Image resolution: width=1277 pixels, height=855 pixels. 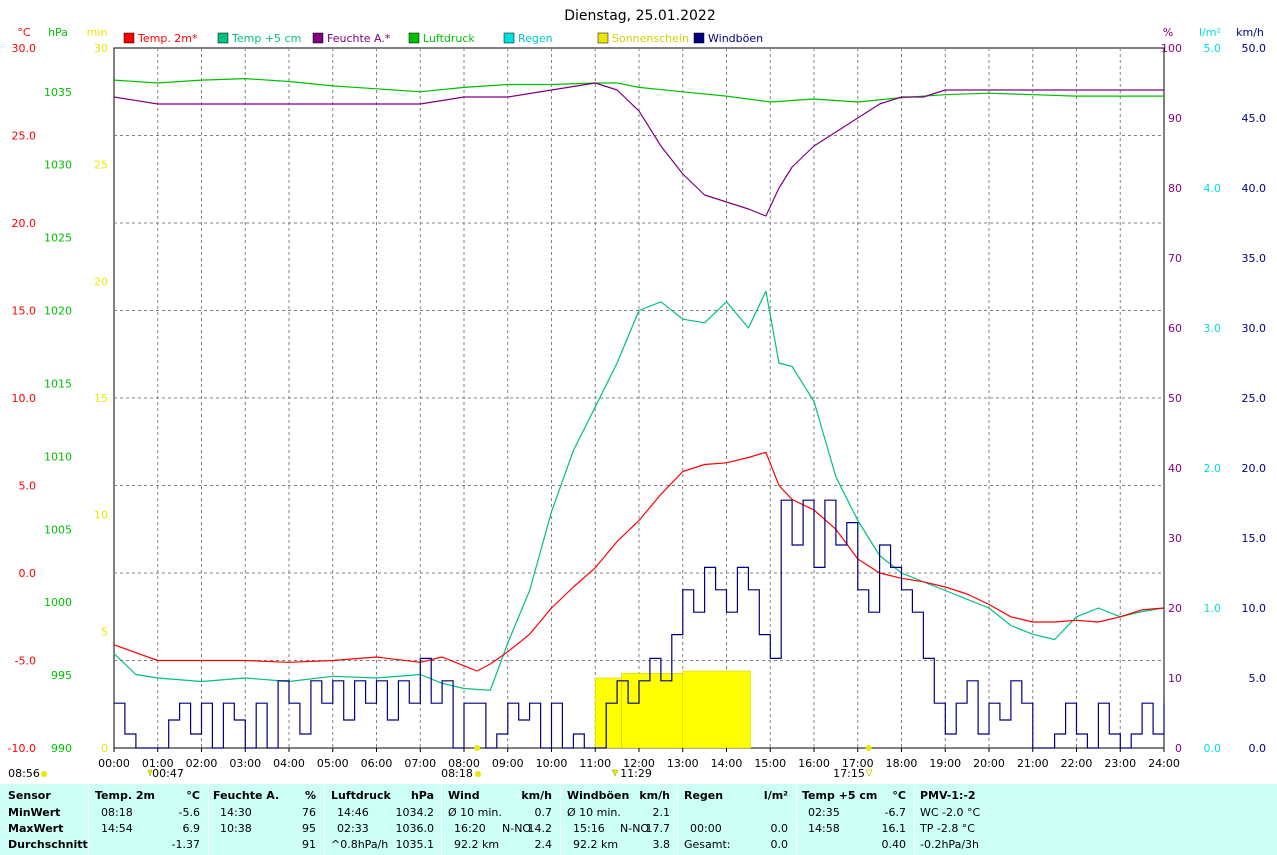 What do you see at coordinates (814, 763) in the screenshot?
I see `x-tick-label: 16:00` at bounding box center [814, 763].